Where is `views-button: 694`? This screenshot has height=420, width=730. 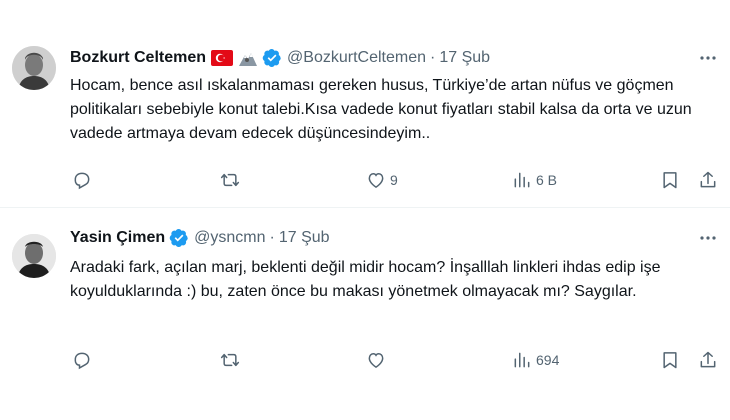 views-button: 694 is located at coordinates (535, 360).